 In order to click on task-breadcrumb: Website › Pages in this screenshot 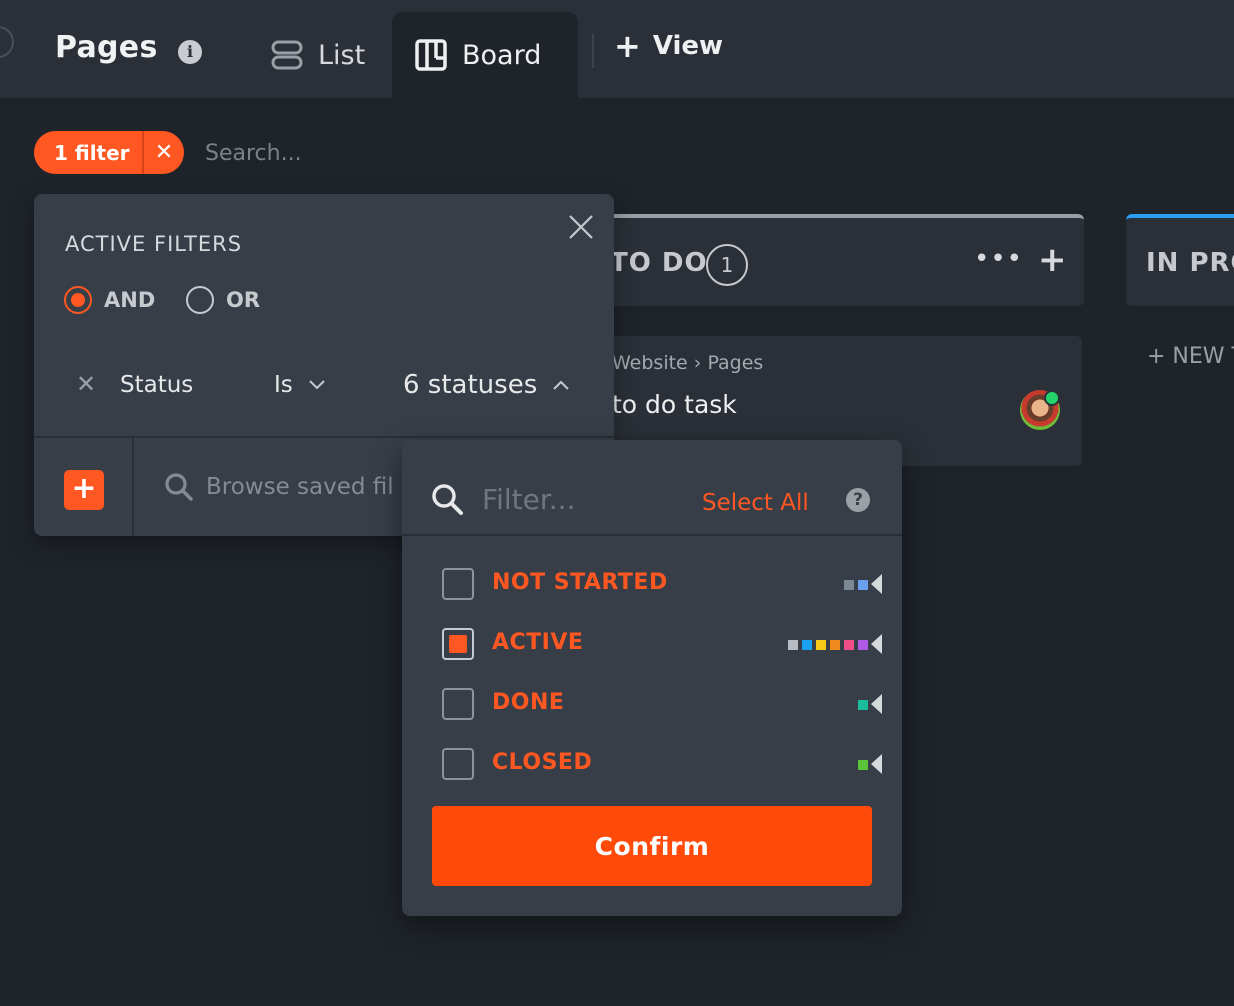, I will do `click(687, 363)`.